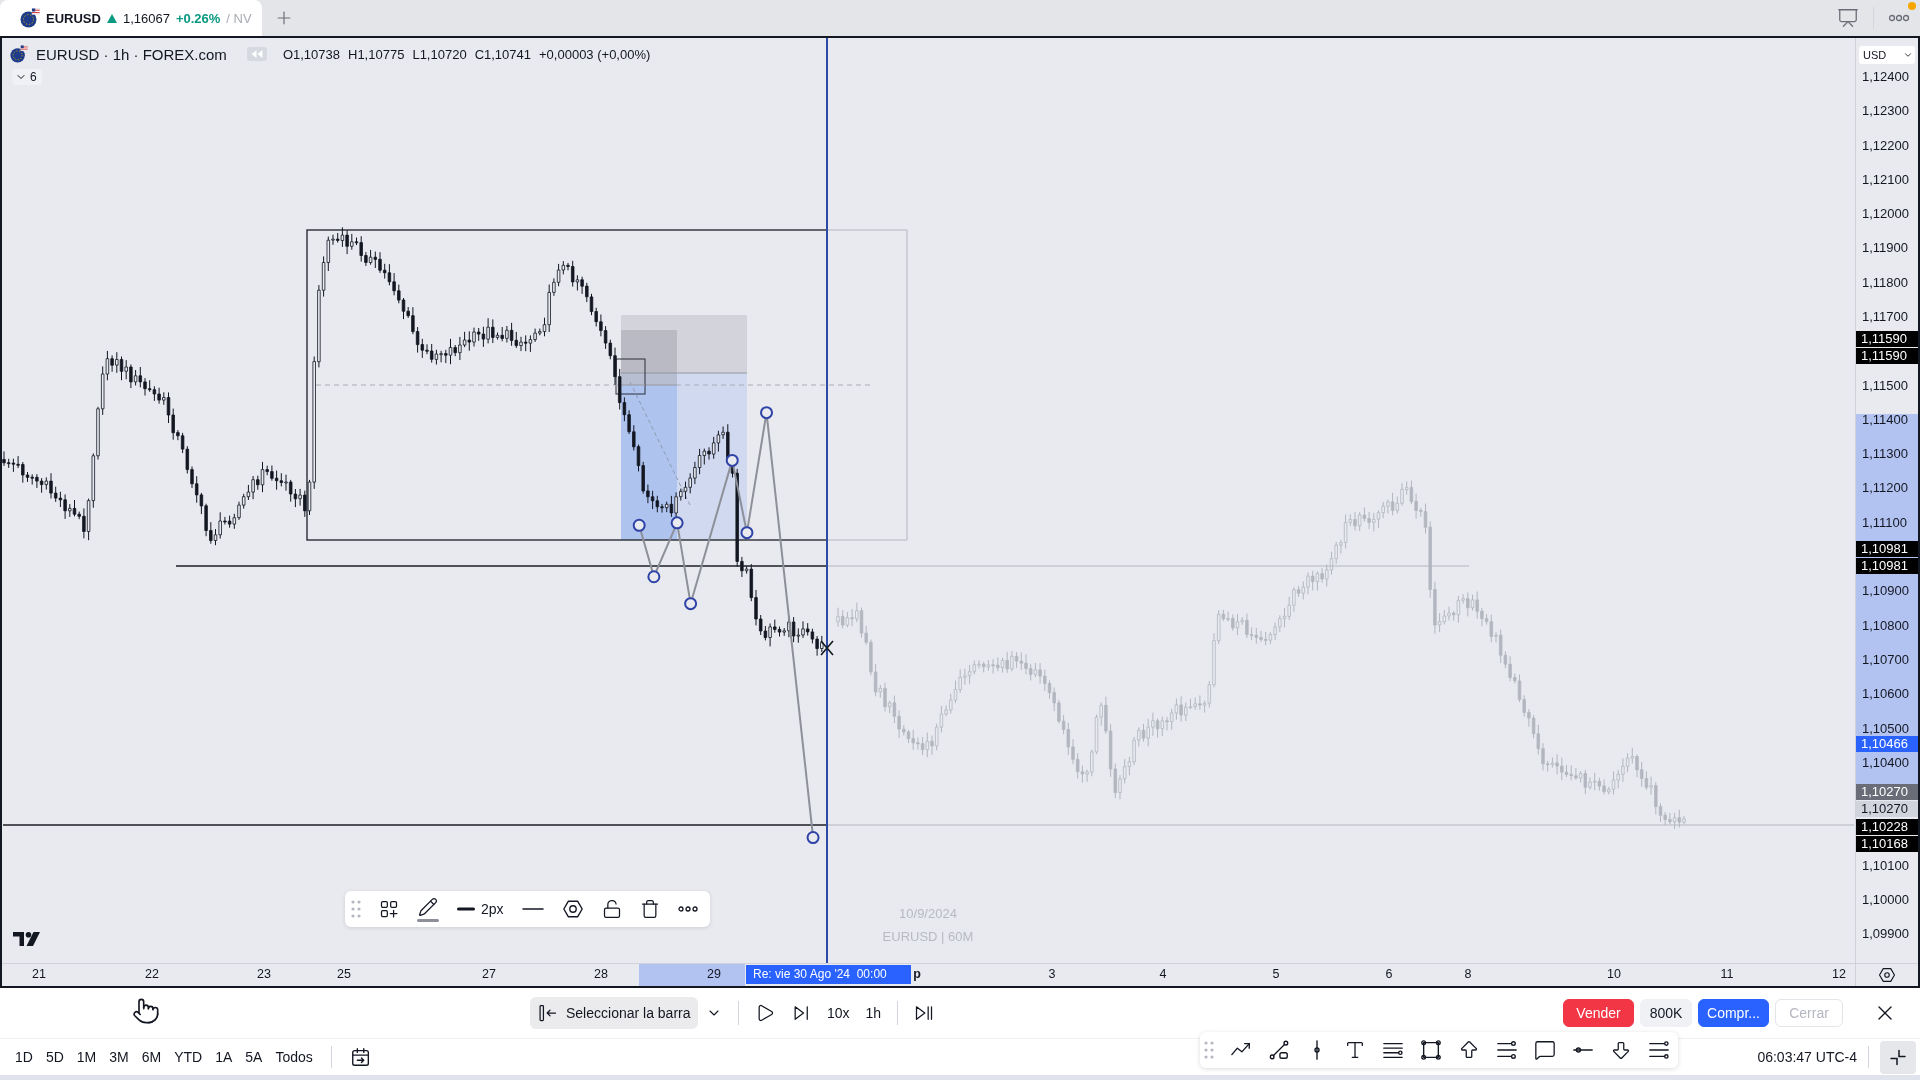 This screenshot has height=1080, width=1920. Describe the element at coordinates (1389, 974) in the screenshot. I see `time-tick: 6` at that location.